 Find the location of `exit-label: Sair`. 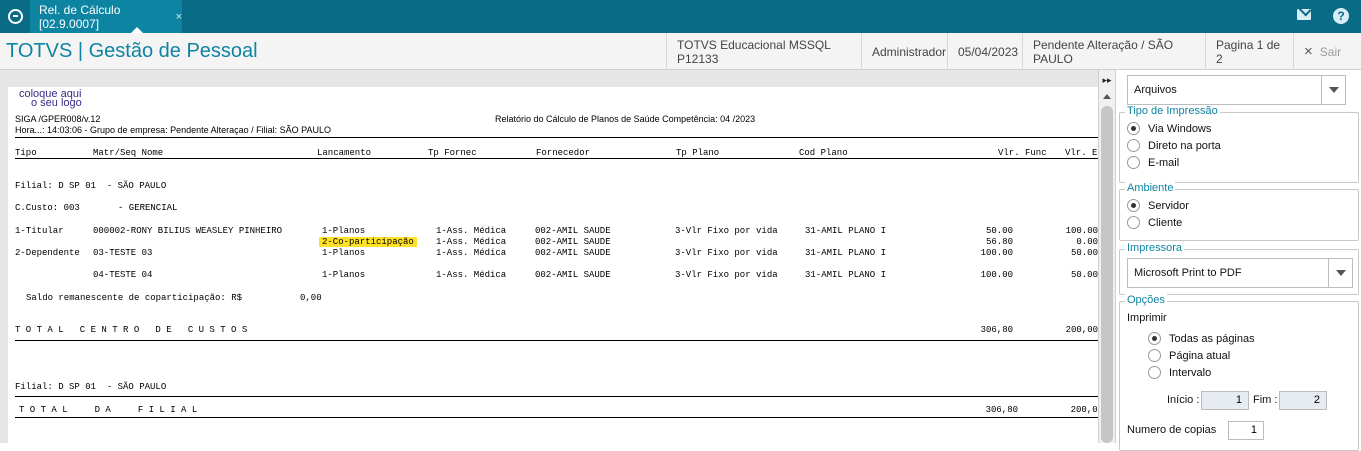

exit-label: Sair is located at coordinates (1330, 51).